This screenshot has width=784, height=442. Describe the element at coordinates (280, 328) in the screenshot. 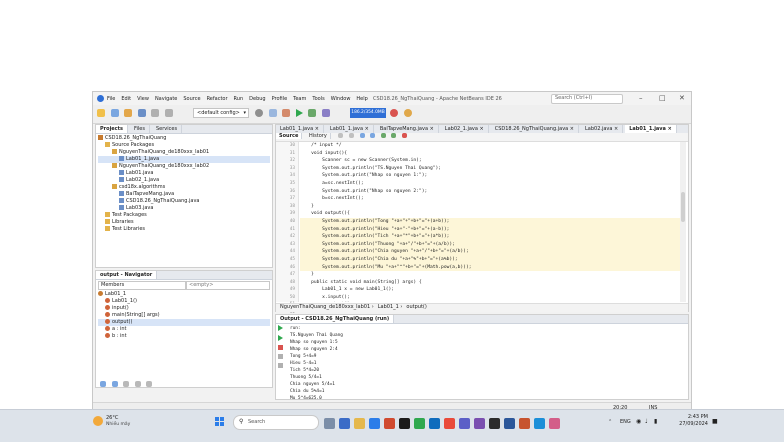

I see `rerun-icon` at that location.